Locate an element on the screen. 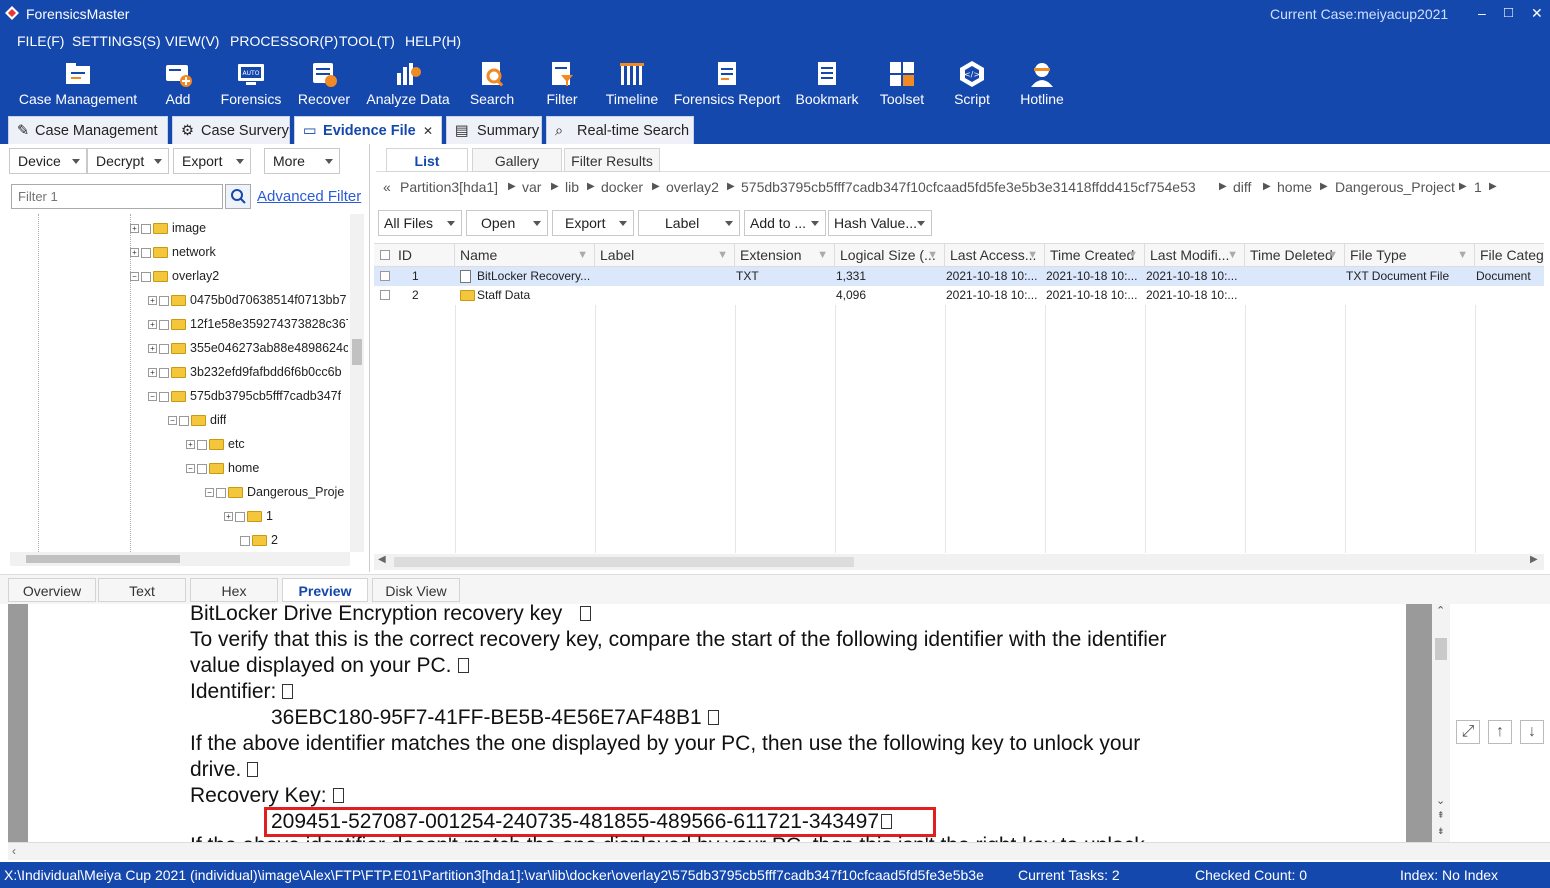  menu-processor: PROCESSOR(P) is located at coordinates (284, 41).